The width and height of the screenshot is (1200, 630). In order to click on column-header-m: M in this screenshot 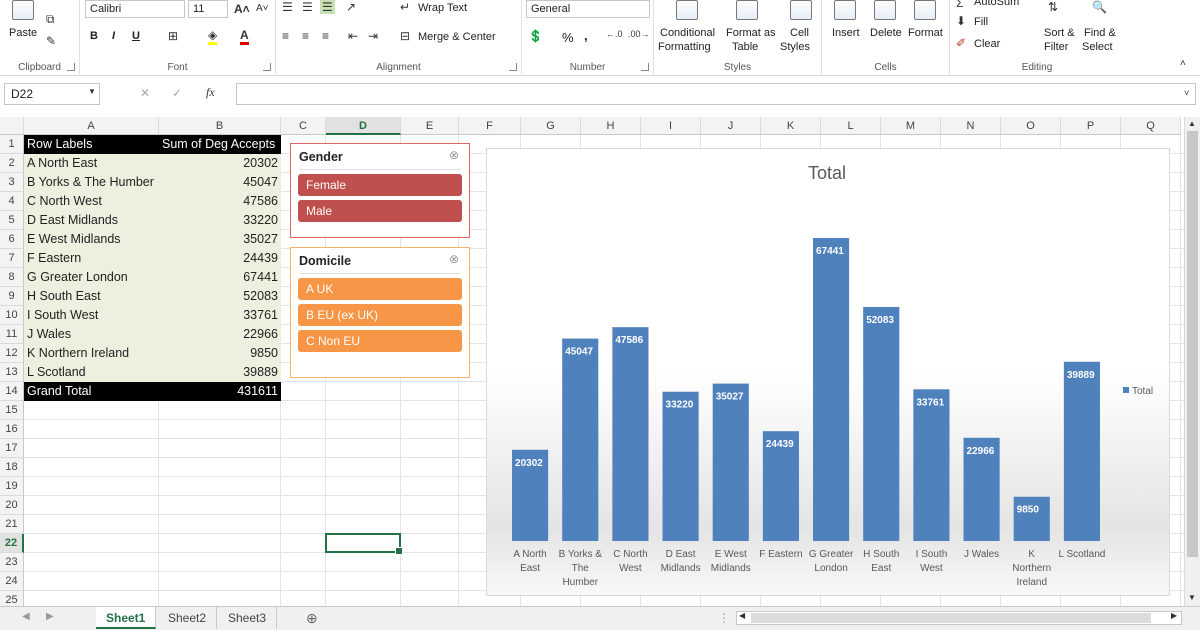, I will do `click(911, 126)`.